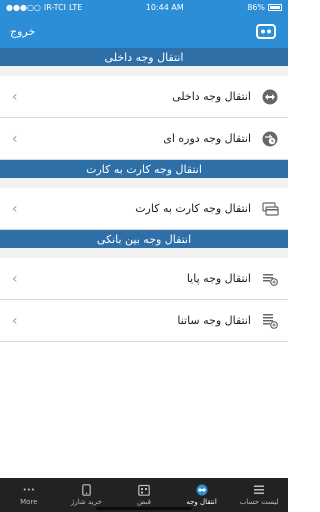 This screenshot has width=320, height=512. I want to click on menu-item-periodic-transfer: ‹ انتقال وجه دوره ای, so click(144, 139).